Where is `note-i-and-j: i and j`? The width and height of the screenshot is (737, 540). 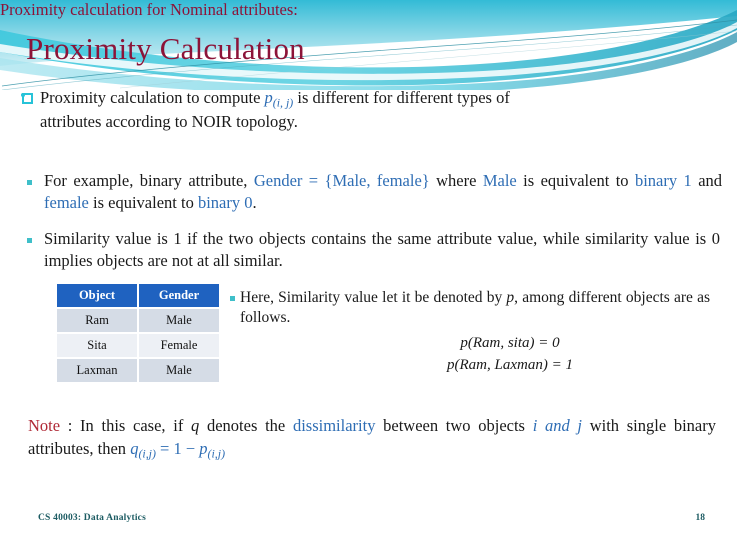 note-i-and-j: i and j is located at coordinates (557, 425).